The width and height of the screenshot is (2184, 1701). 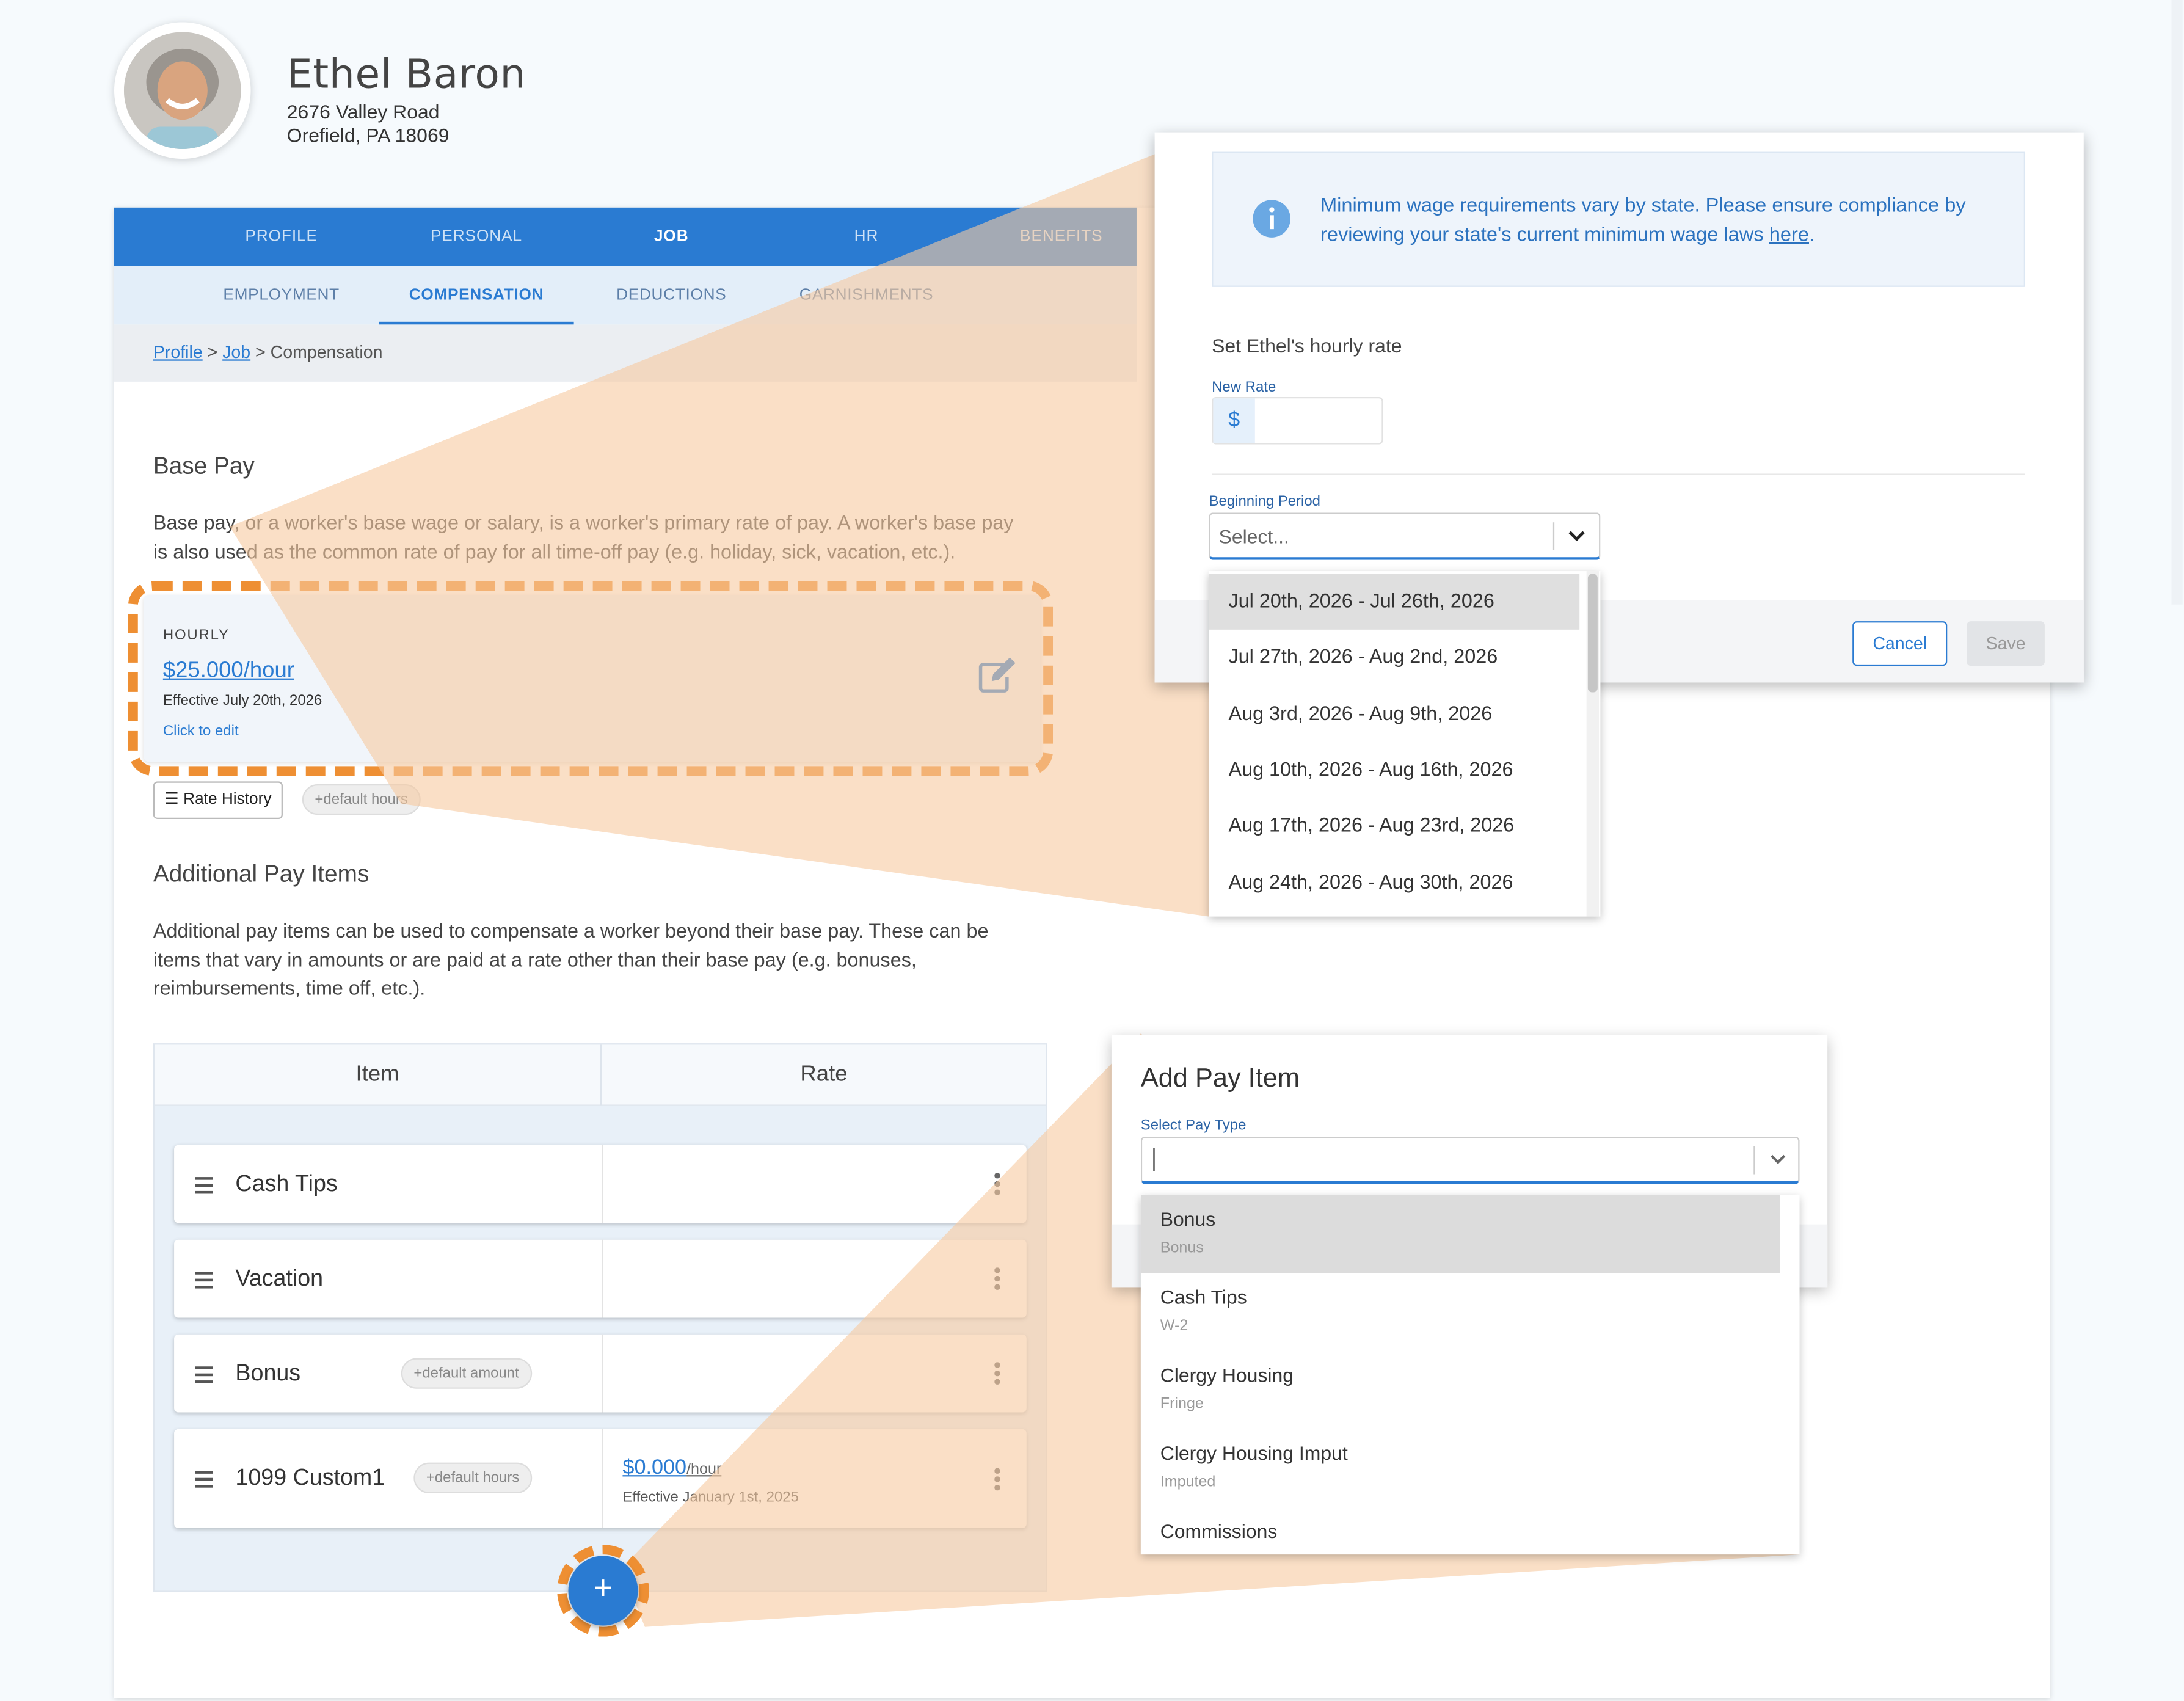 I want to click on tab-job: JOB, so click(x=671, y=237).